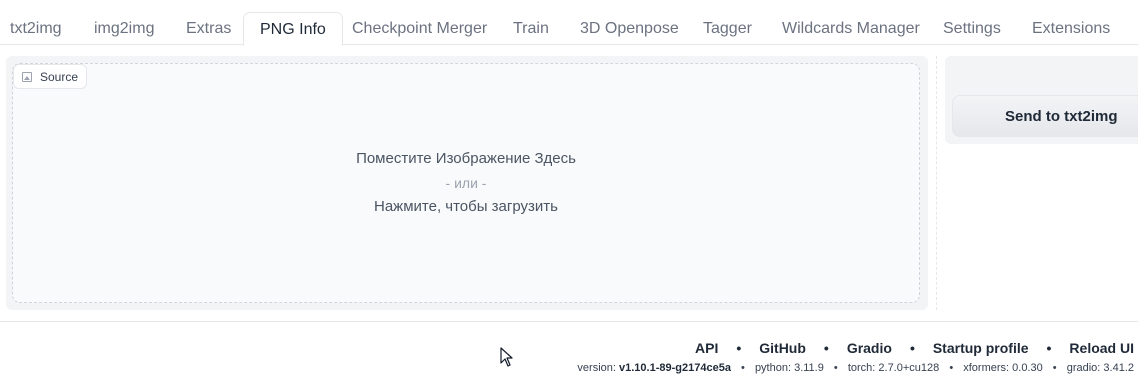  I want to click on source-label: Source, so click(50, 76).